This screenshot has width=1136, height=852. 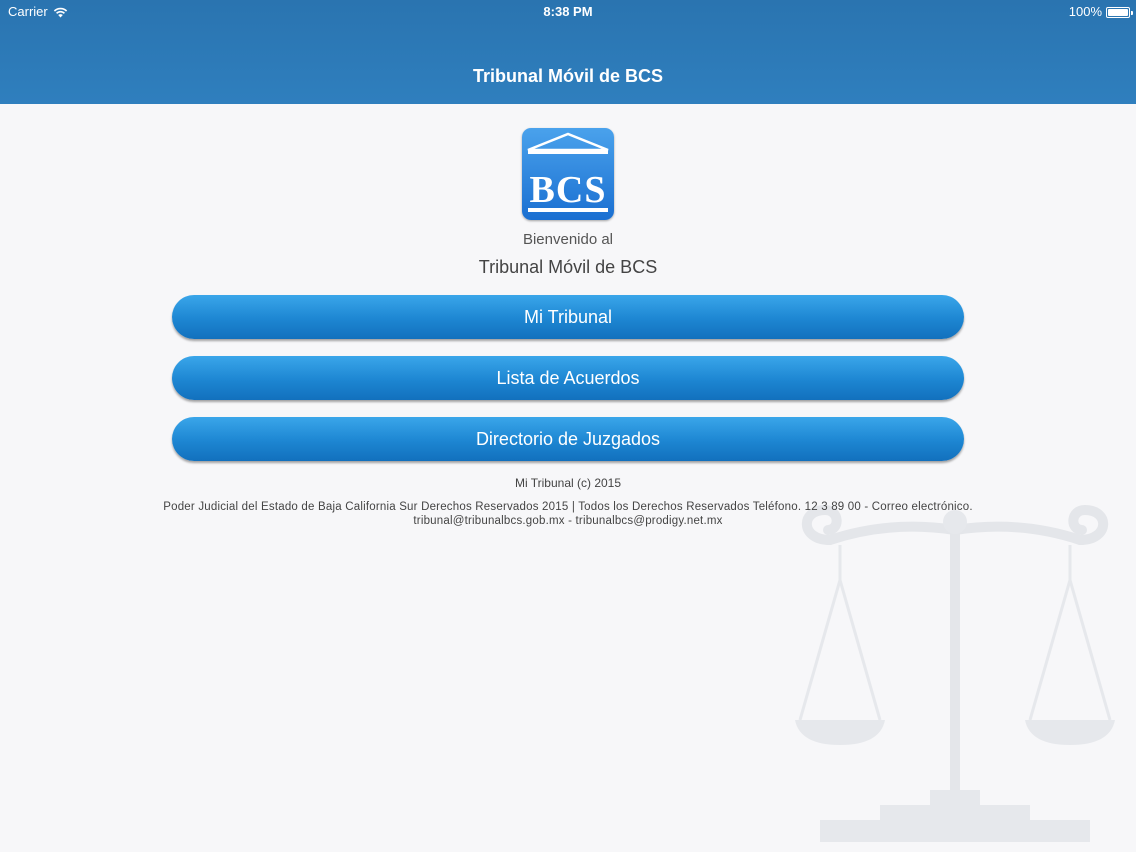 I want to click on mi-tribunal-button: Mi Tribunal, so click(x=568, y=317).